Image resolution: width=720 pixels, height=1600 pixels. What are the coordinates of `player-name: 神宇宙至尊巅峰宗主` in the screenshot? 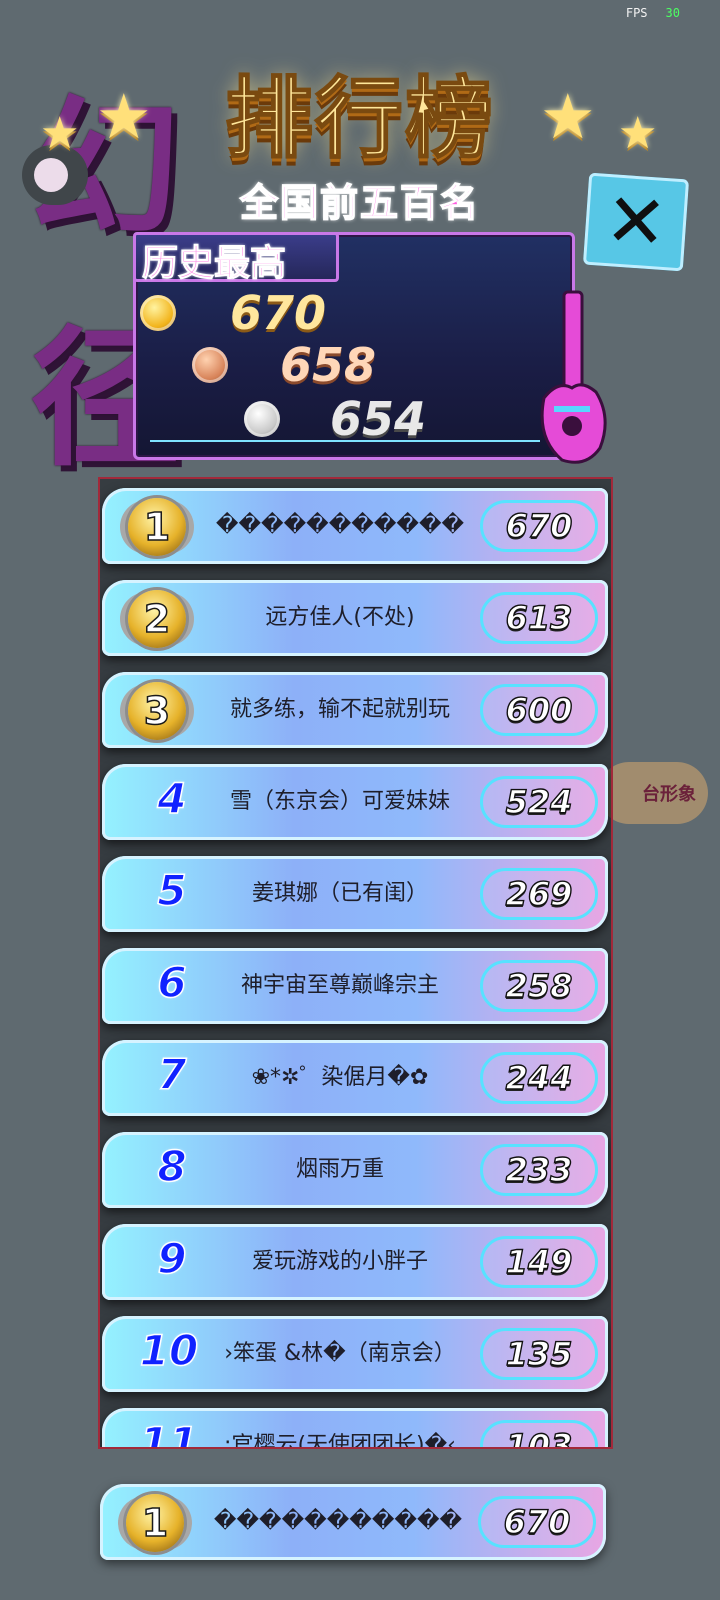 It's located at (339, 985).